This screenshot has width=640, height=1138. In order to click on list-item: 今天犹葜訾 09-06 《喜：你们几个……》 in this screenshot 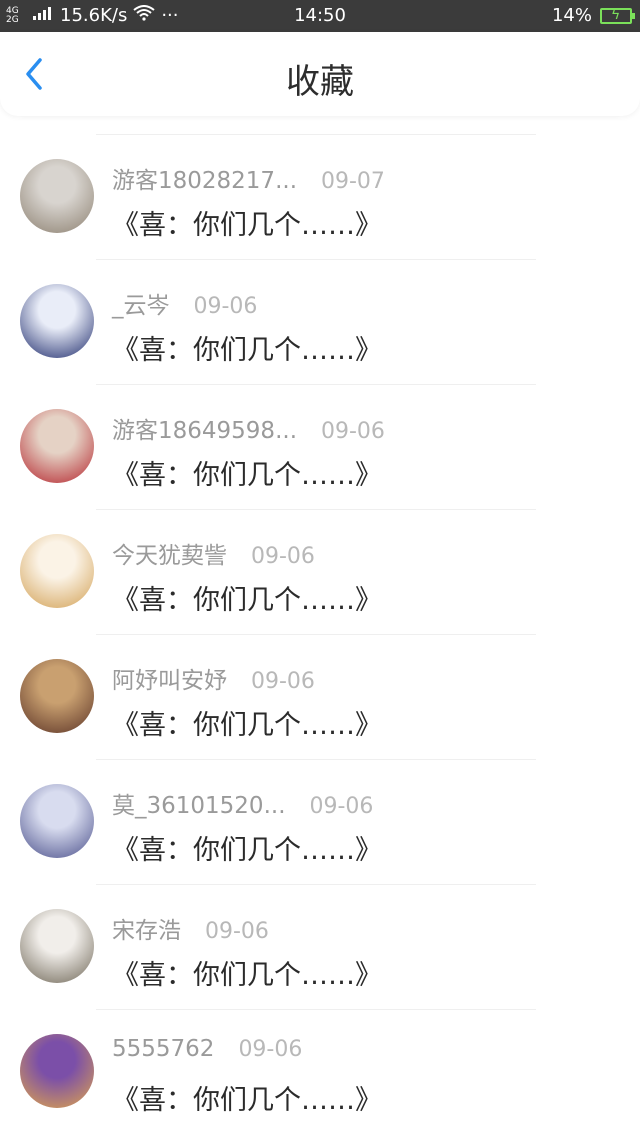, I will do `click(320, 572)`.